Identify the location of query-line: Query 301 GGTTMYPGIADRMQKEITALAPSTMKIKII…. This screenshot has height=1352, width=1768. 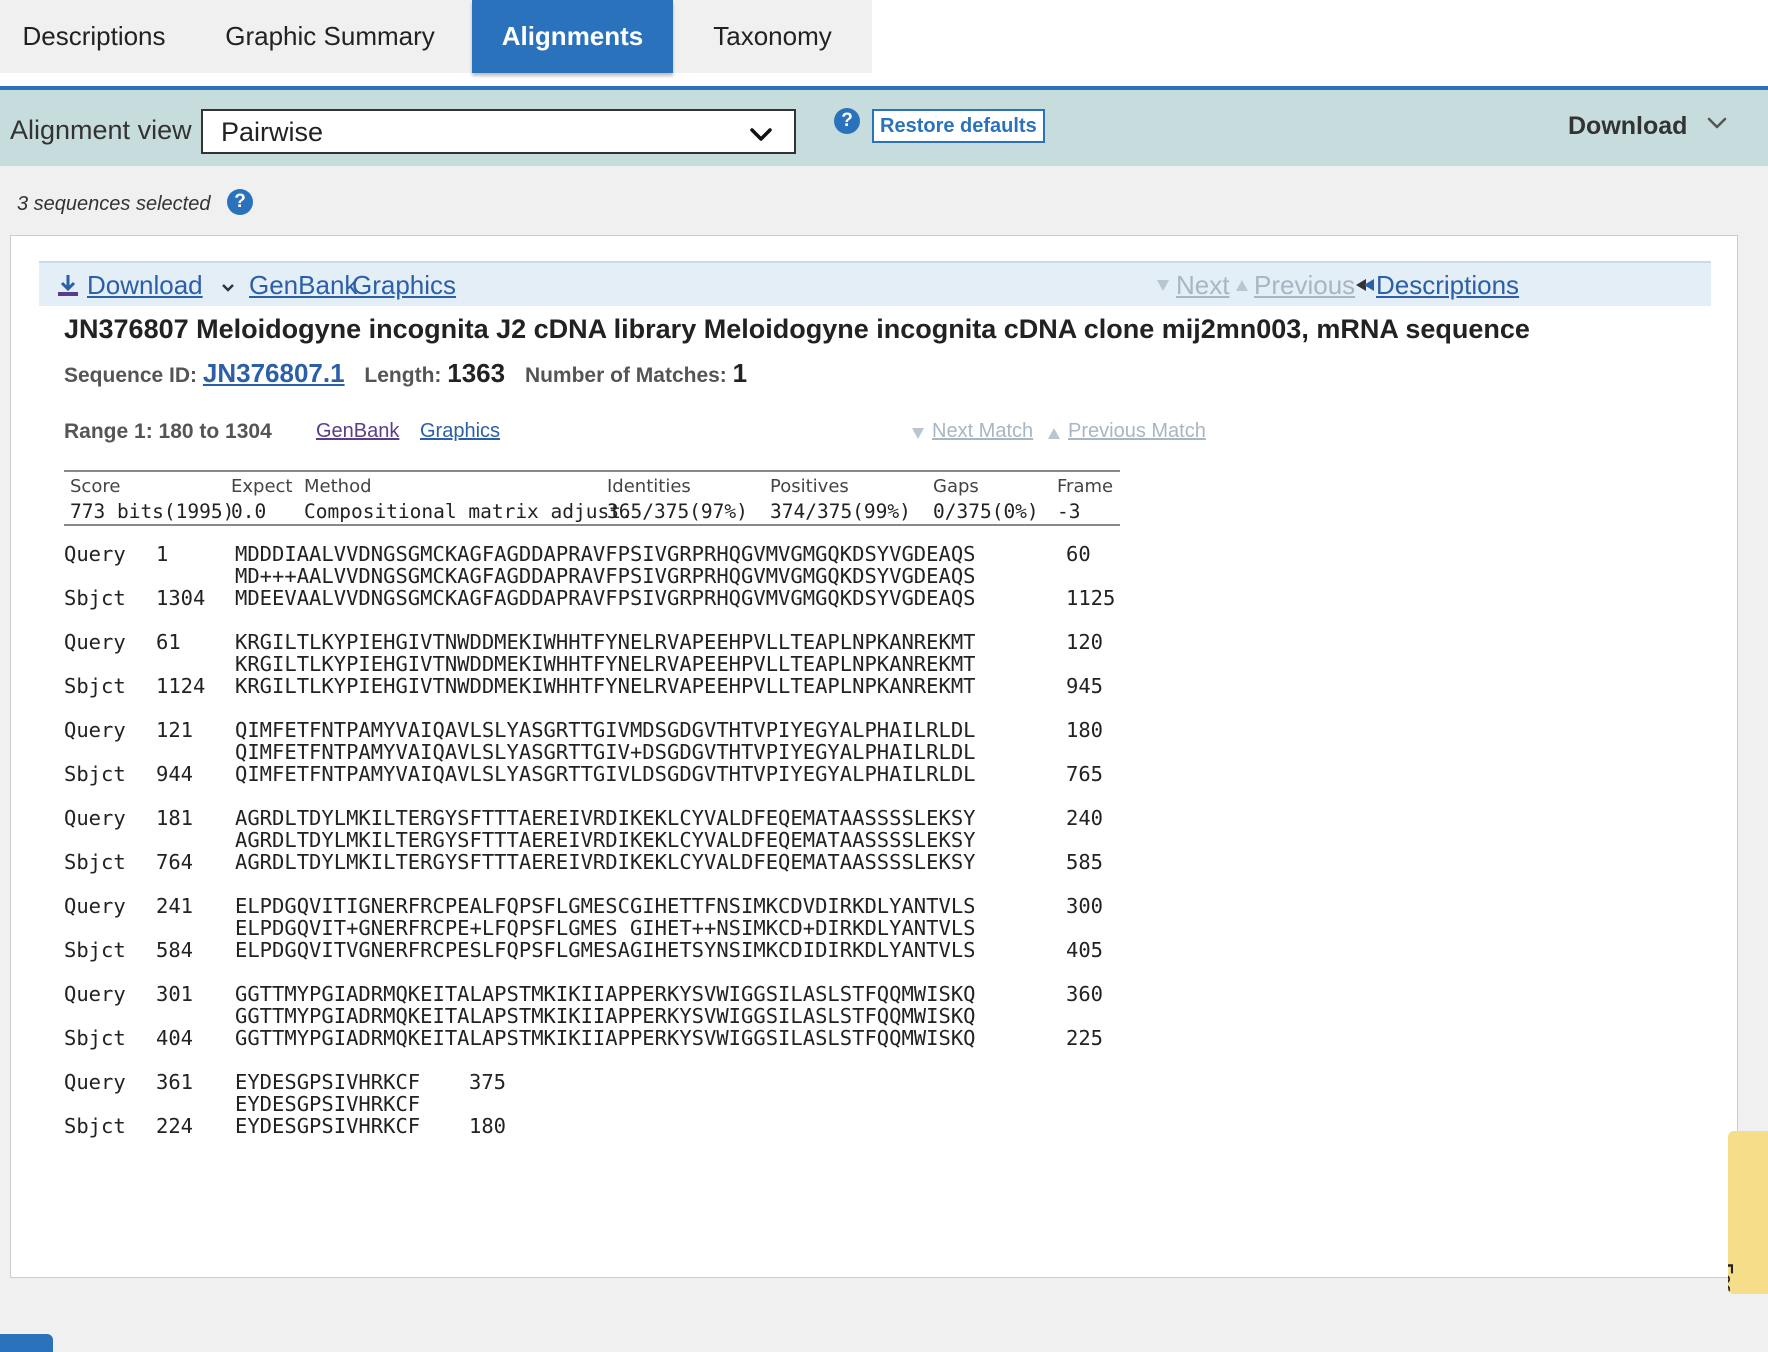
(583, 994).